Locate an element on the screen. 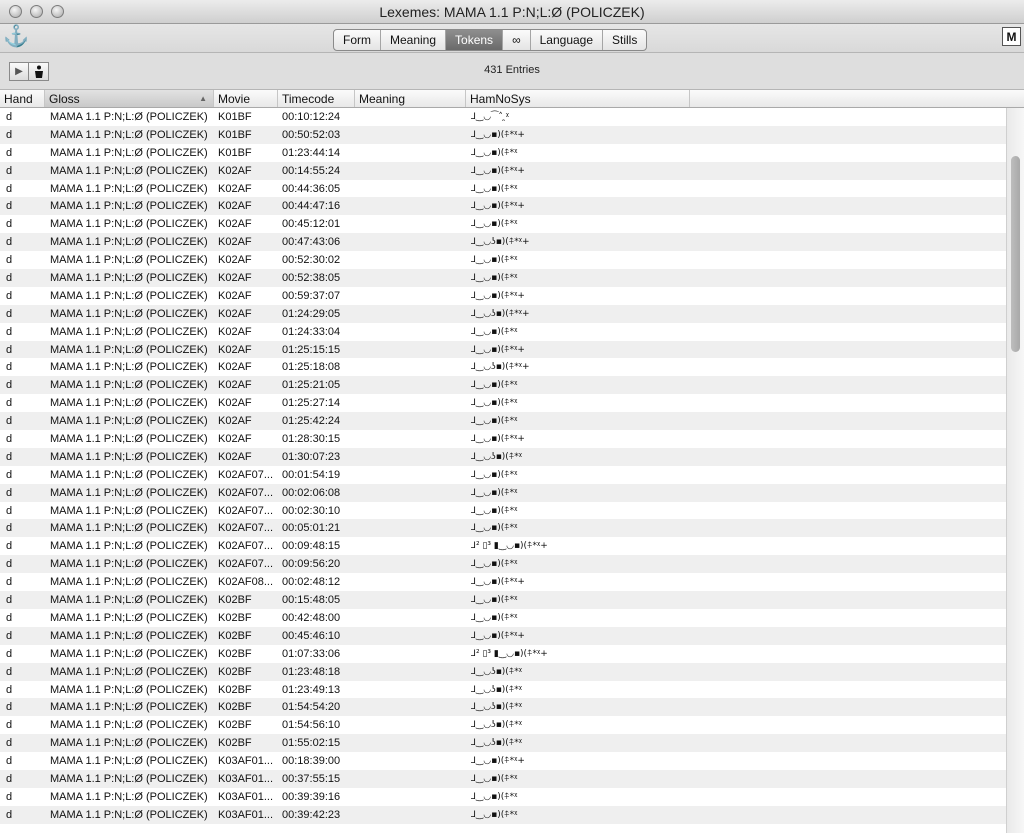  cell-timecode: 00:37:55:15 is located at coordinates (311, 778).